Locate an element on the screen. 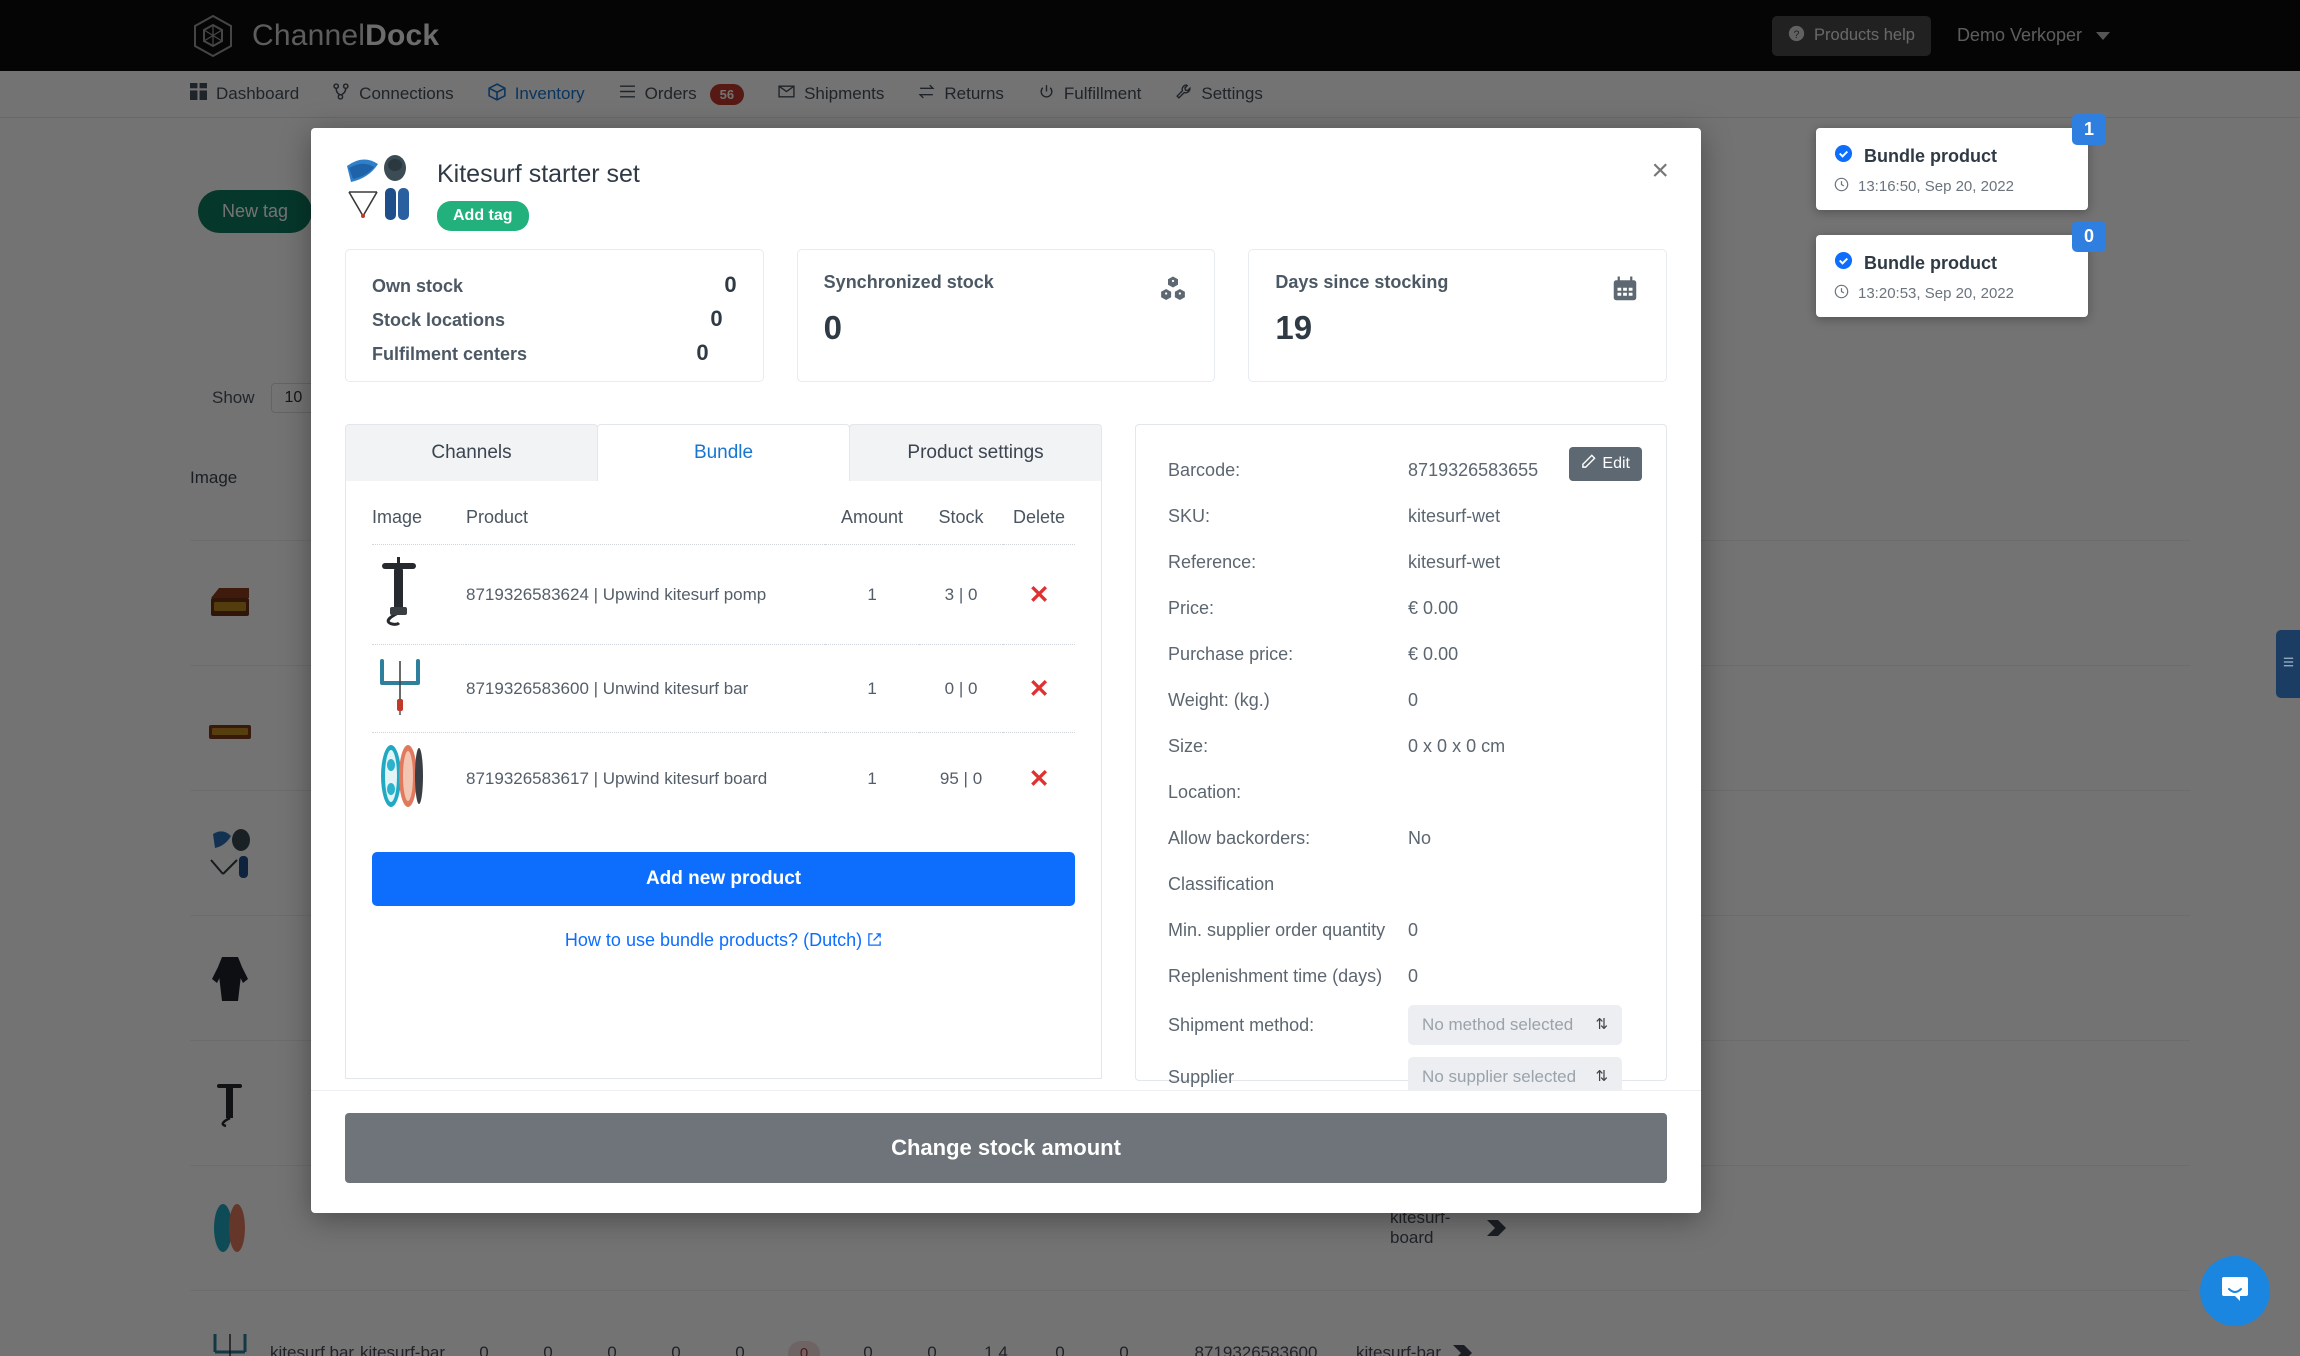 The image size is (2300, 1356). bundle-row-stock: 3 | 0 is located at coordinates (961, 594).